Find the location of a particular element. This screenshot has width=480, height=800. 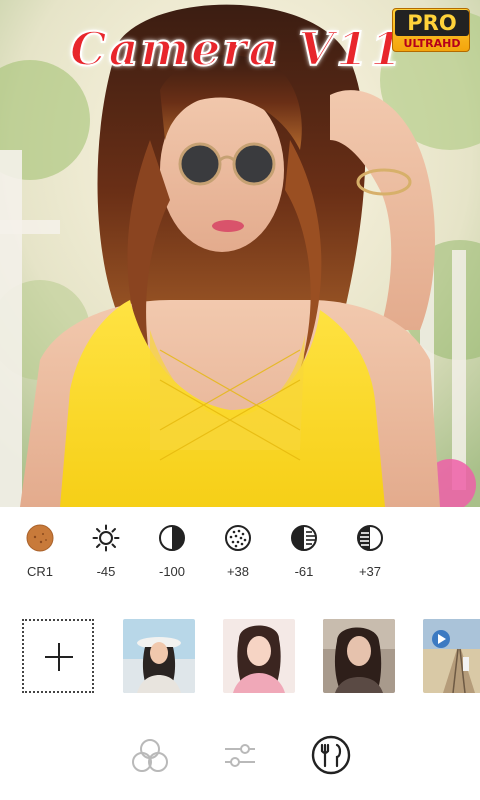

brightness-icon is located at coordinates (106, 538).